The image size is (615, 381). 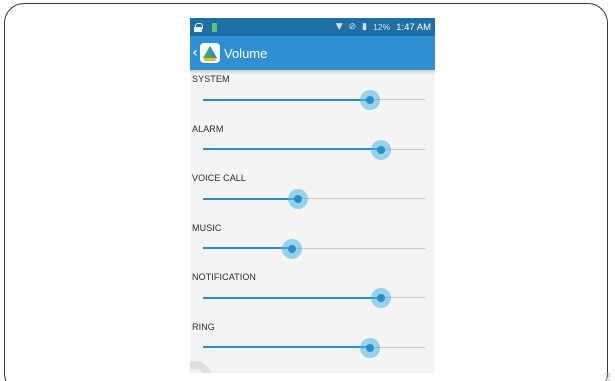 What do you see at coordinates (208, 128) in the screenshot?
I see `slider-label: ALARM` at bounding box center [208, 128].